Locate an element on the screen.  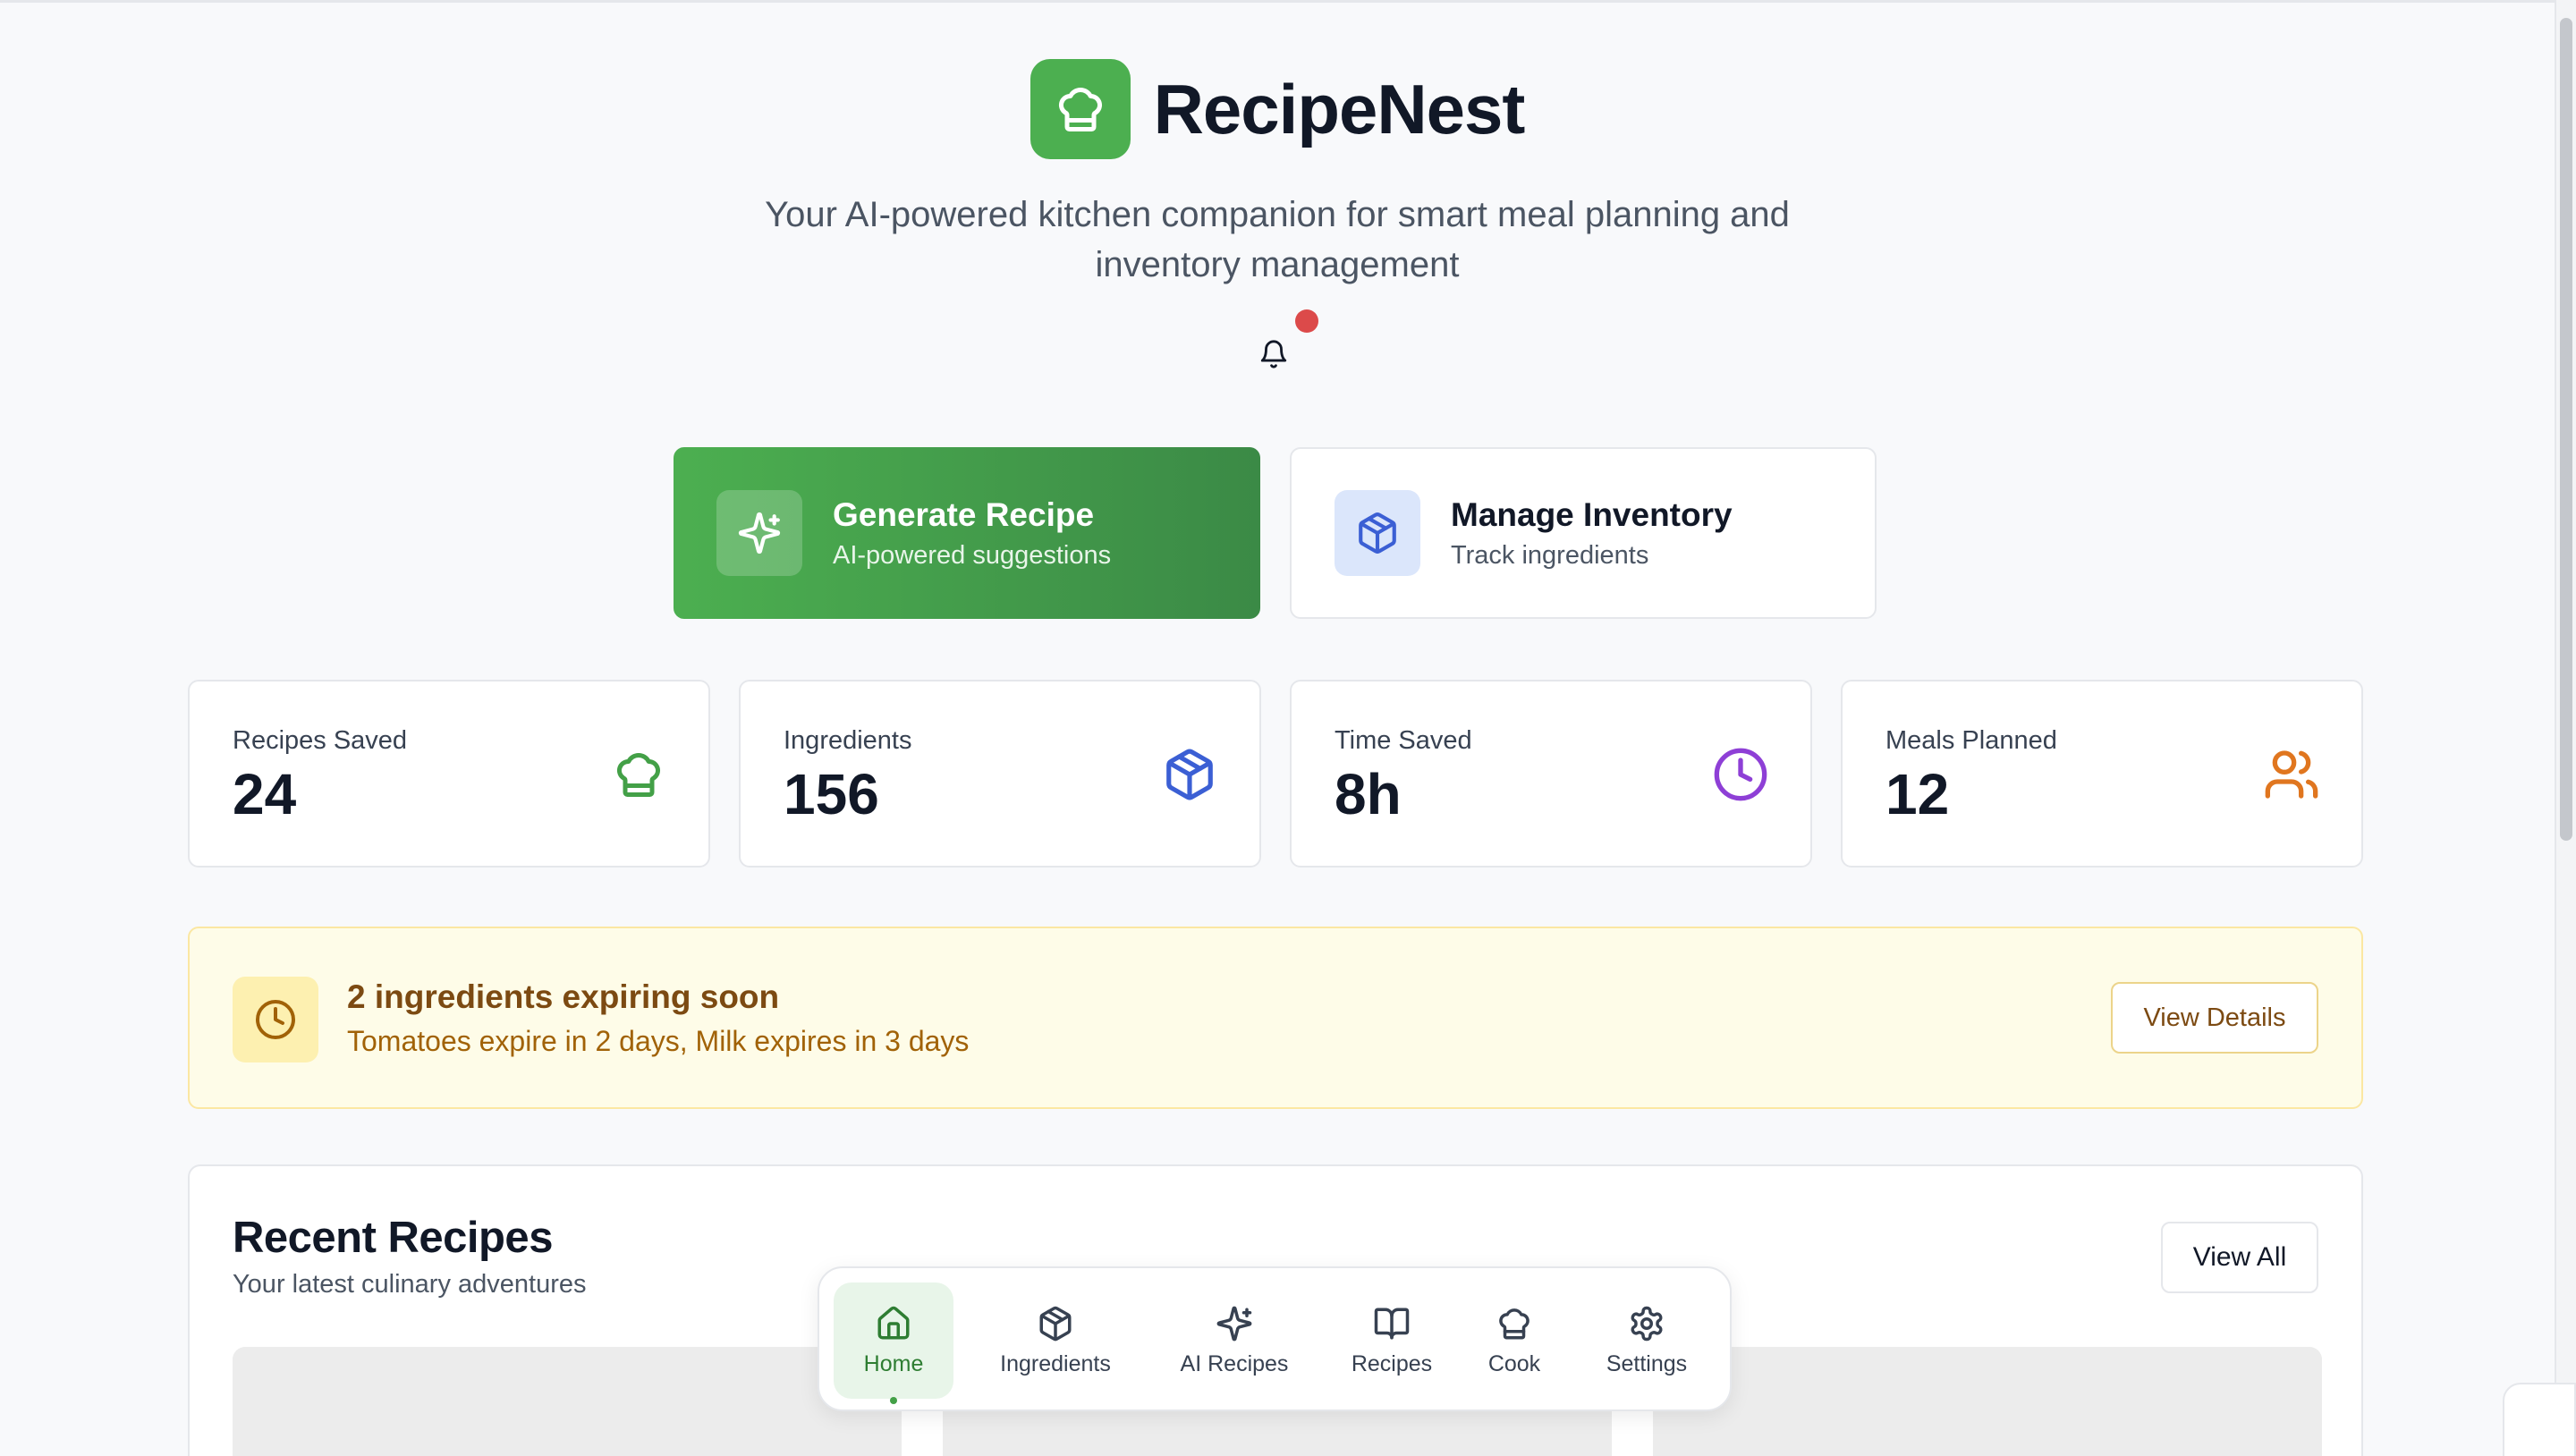
nav-item-ingredients: Ingredients is located at coordinates (1055, 1340).